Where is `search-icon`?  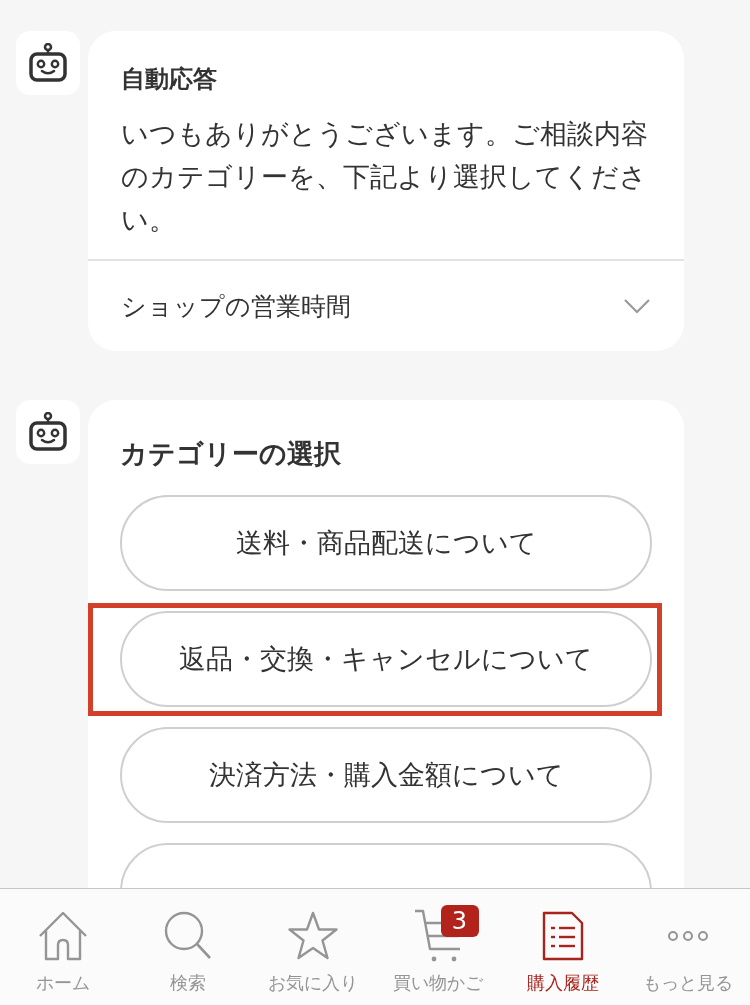
search-icon is located at coordinates (187, 936).